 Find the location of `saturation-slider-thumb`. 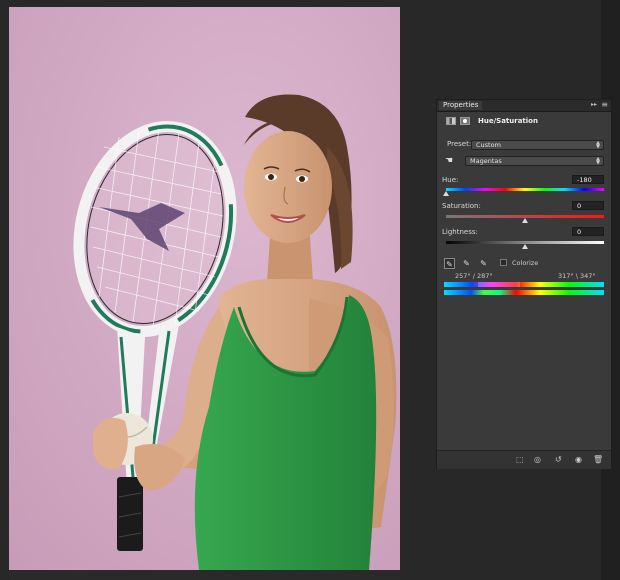

saturation-slider-thumb is located at coordinates (525, 220).